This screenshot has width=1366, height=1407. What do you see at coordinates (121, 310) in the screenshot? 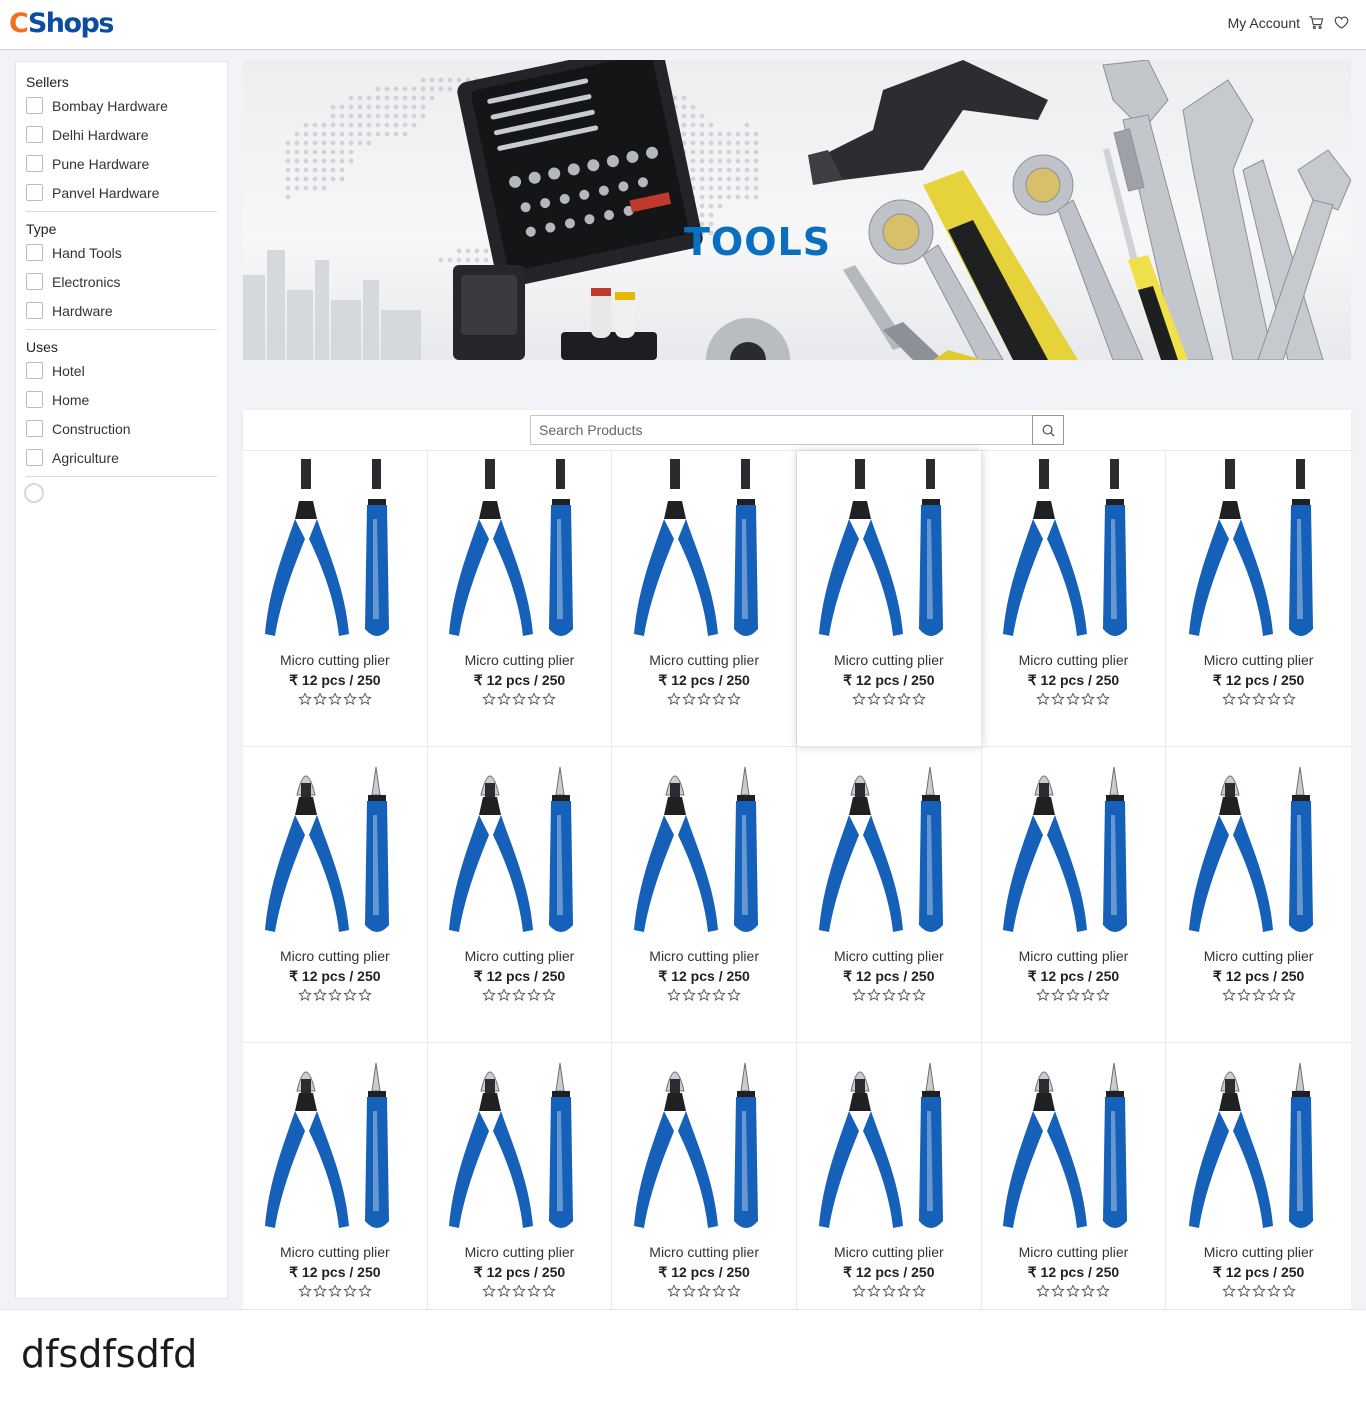
I see `type-option: Hardware` at bounding box center [121, 310].